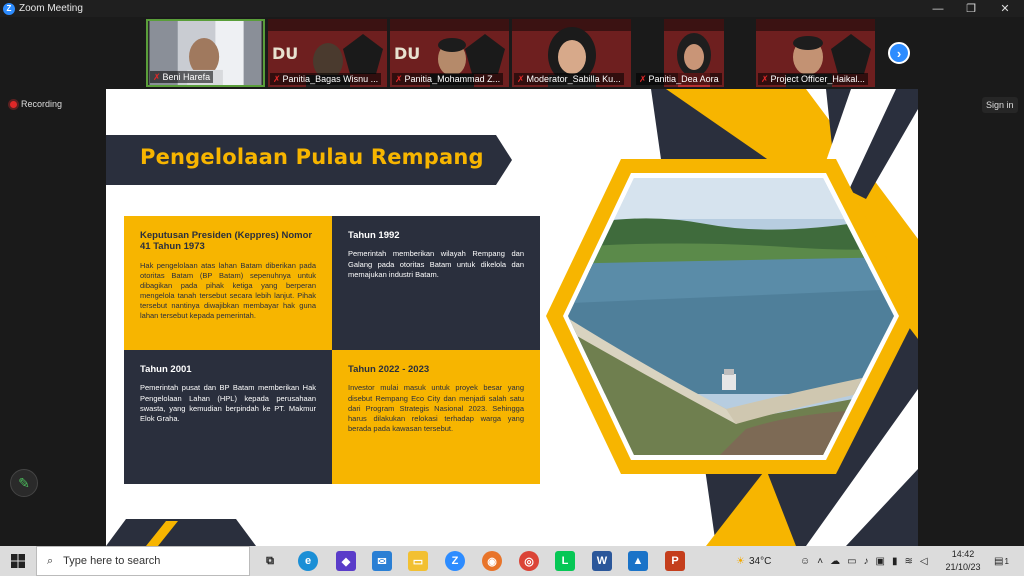 The height and width of the screenshot is (576, 1024). I want to click on notification-icon: ▤, so click(999, 561).